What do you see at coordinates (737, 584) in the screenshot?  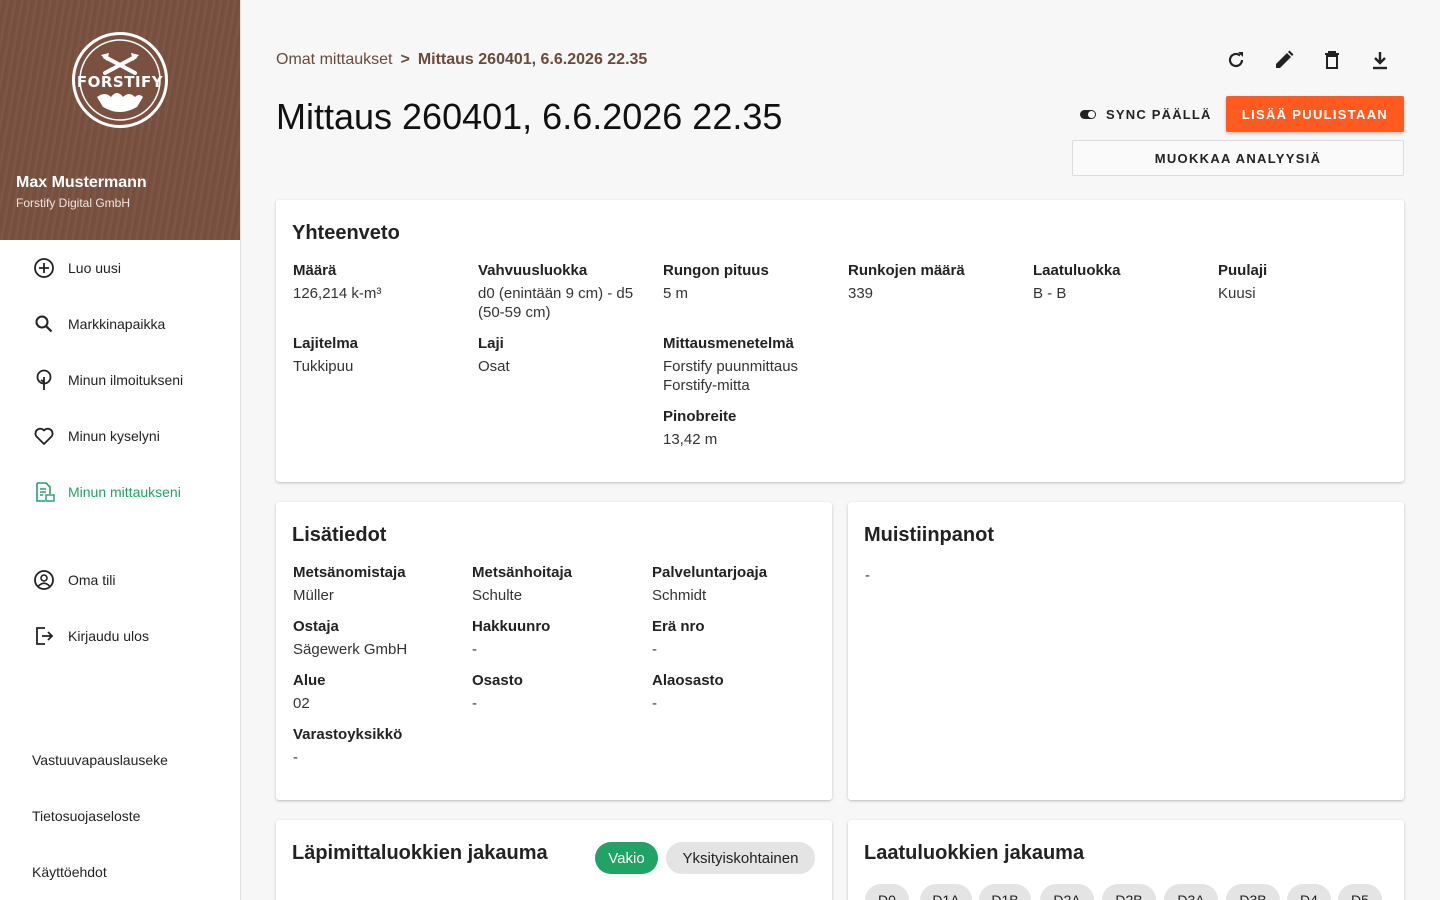 I see `details-field: Palveluntarjoaja Schmidt` at bounding box center [737, 584].